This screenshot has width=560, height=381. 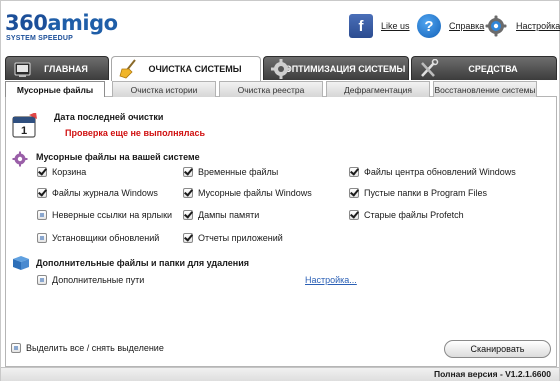 I want to click on subtab-defragmentation: Дефрагментация, so click(x=378, y=89).